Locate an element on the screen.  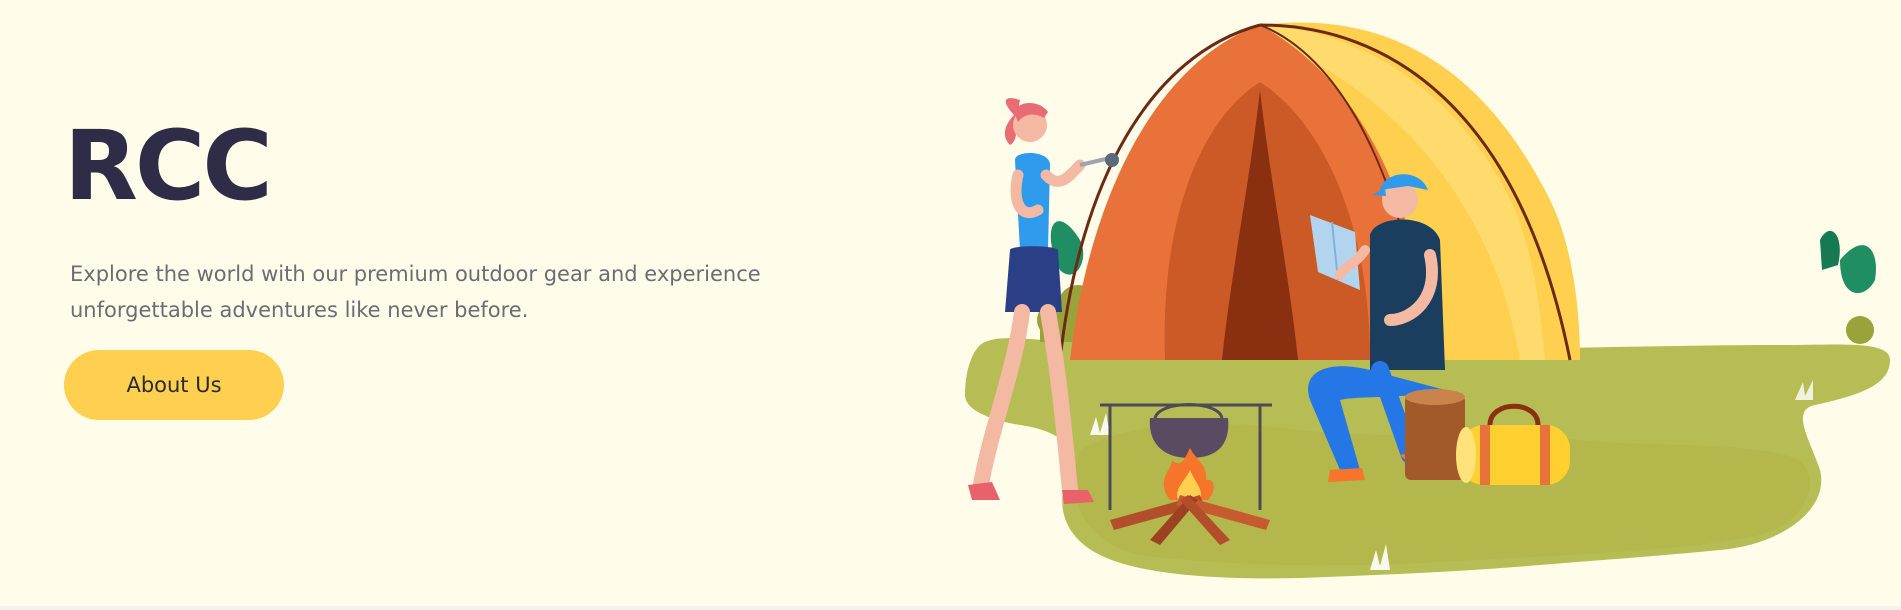
hero-title: RCC is located at coordinates (168, 166).